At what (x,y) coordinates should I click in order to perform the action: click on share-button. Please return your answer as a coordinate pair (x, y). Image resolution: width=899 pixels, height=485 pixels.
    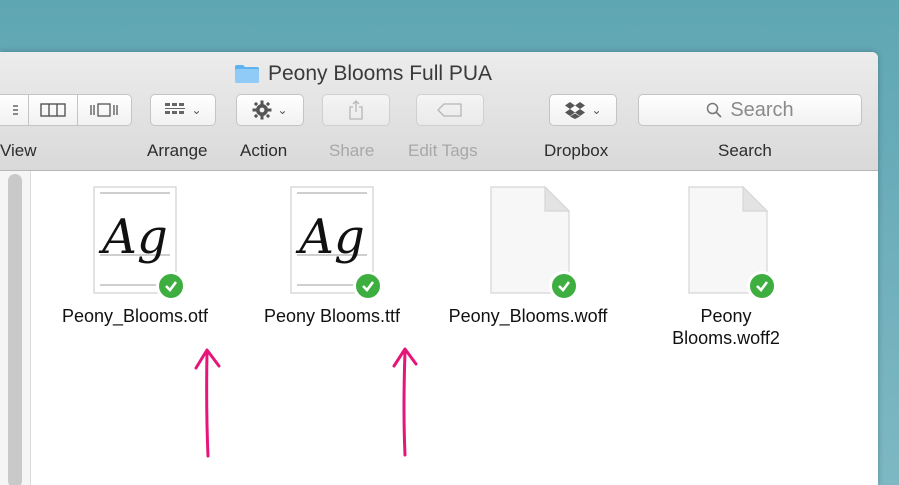
    Looking at the image, I should click on (356, 110).